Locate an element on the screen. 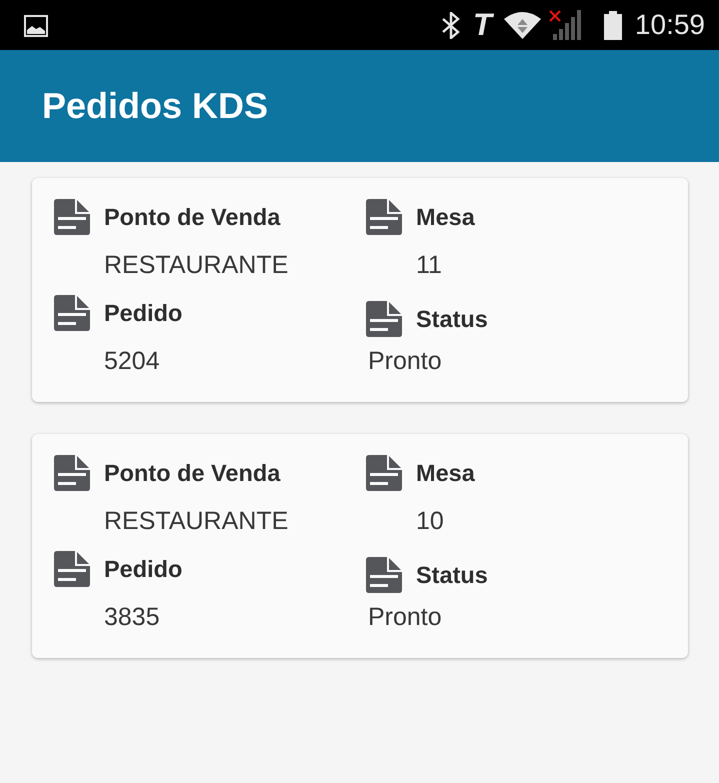  clock-time: 10:59 is located at coordinates (669, 25).